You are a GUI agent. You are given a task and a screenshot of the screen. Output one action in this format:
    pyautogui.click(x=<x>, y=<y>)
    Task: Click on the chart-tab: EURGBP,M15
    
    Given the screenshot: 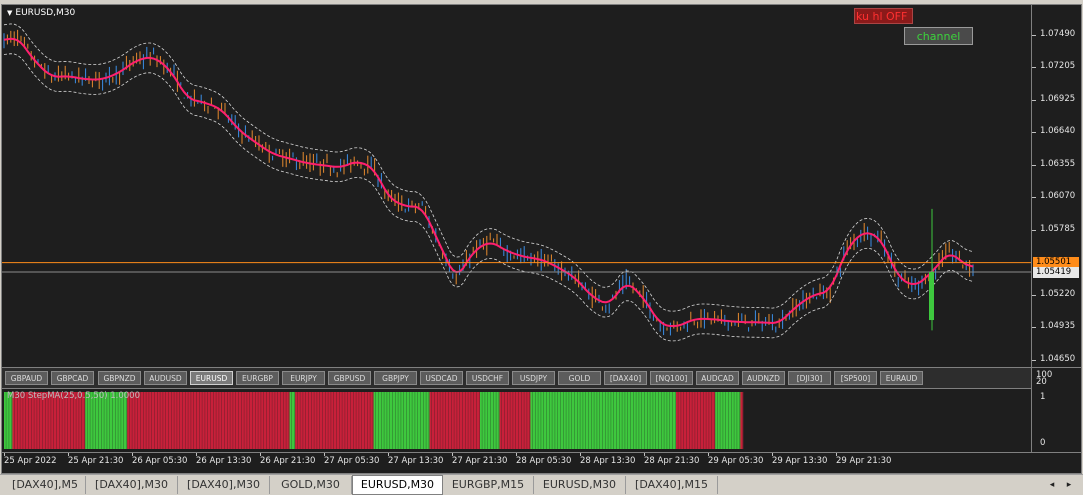 What is the action you would take?
    pyautogui.click(x=488, y=485)
    